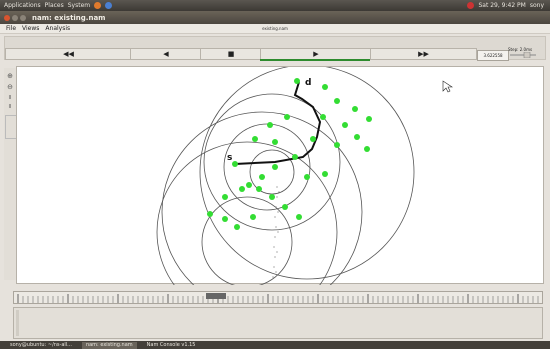 The width and height of the screenshot is (550, 349). What do you see at coordinates (315, 60) in the screenshot?
I see `play-indicator` at bounding box center [315, 60].